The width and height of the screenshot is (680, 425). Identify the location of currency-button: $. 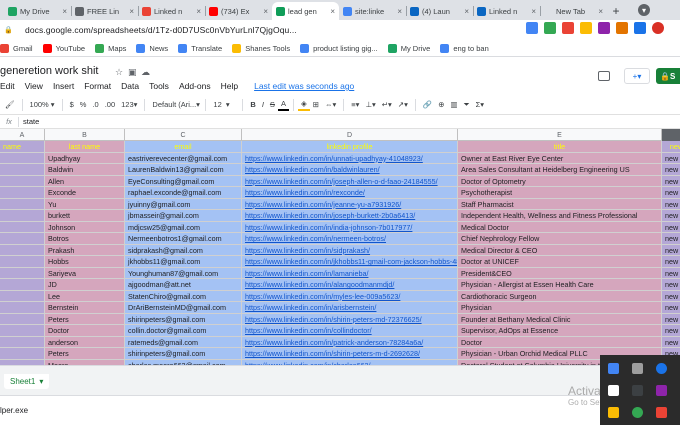
(72, 105).